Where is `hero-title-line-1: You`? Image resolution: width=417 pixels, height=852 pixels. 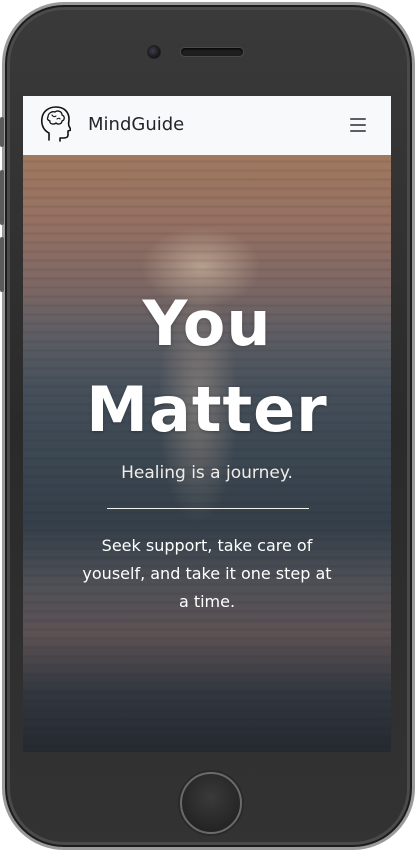
hero-title-line-1: You is located at coordinates (207, 323).